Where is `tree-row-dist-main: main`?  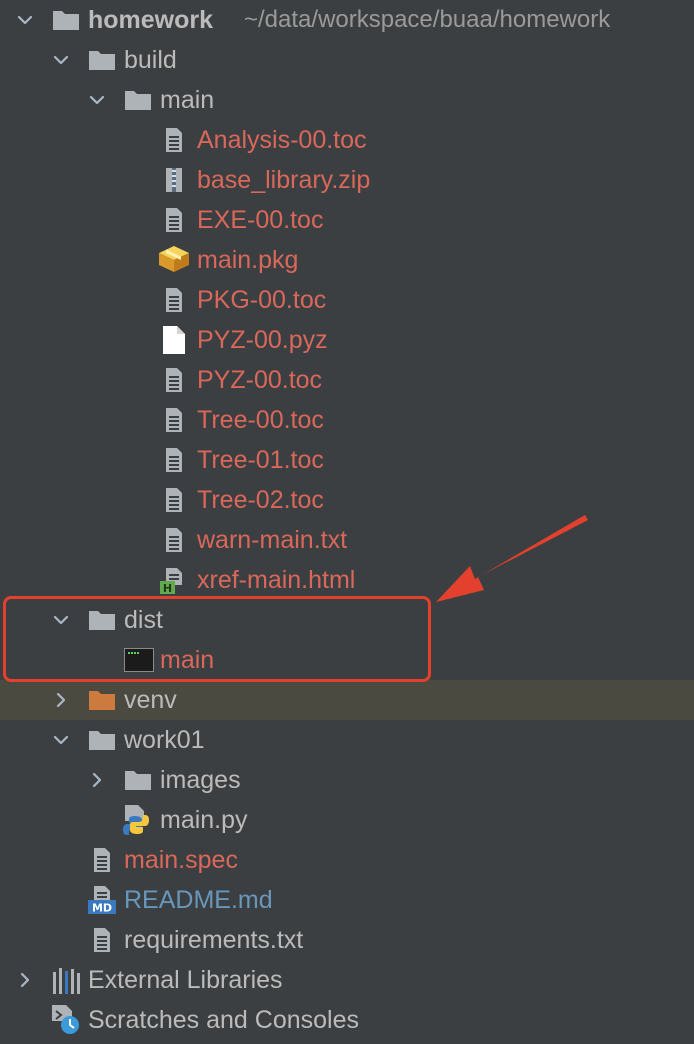
tree-row-dist-main: main is located at coordinates (347, 660).